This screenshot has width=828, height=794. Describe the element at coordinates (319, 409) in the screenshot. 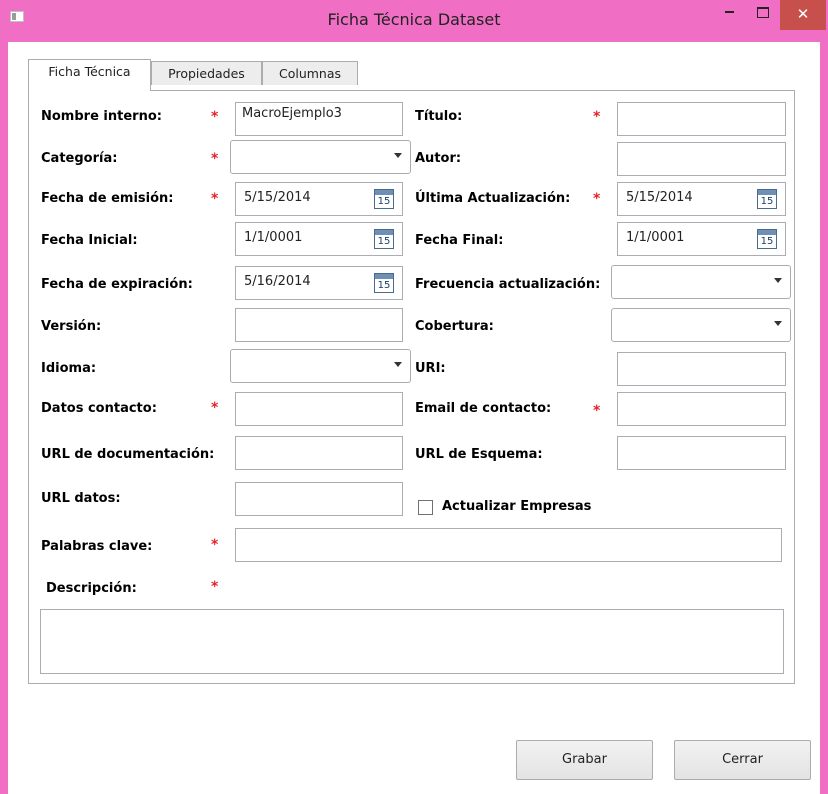

I see `datos-contacto-input` at that location.